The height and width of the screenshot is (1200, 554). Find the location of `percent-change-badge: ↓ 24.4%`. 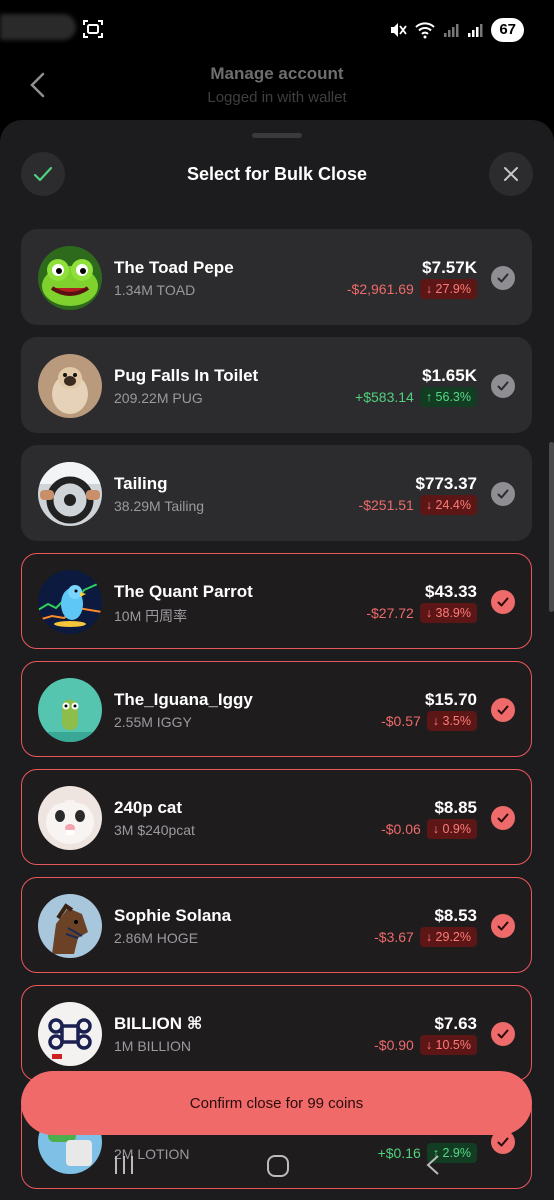

percent-change-badge: ↓ 24.4% is located at coordinates (448, 505).